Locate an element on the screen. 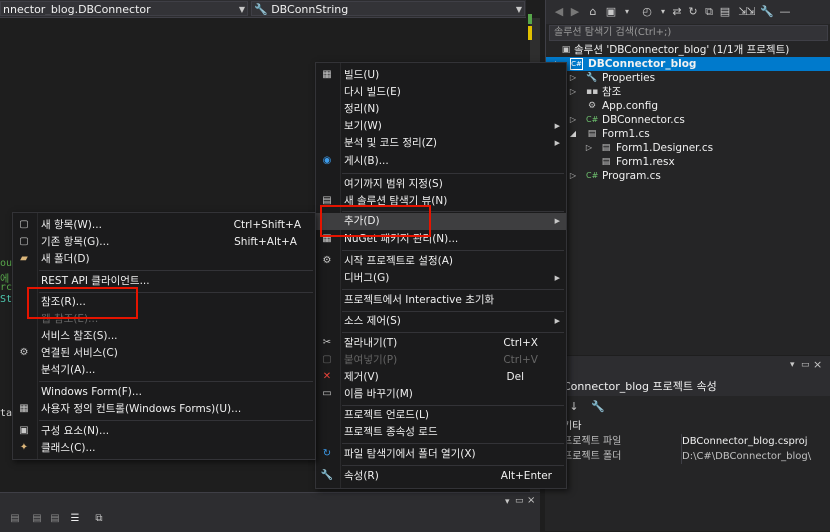  submenu-item-new-folder: ▰ 새 폴더(D) is located at coordinates (164, 259).